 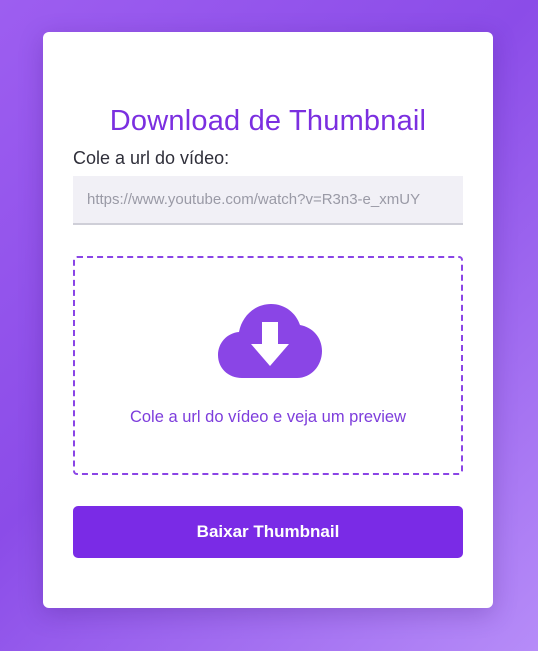 I want to click on video-url-input, so click(x=268, y=200).